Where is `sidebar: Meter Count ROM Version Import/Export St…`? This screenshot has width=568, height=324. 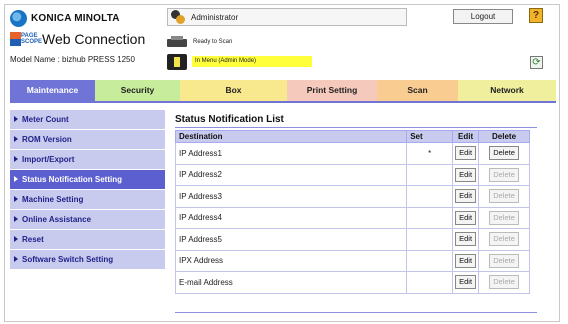 sidebar: Meter Count ROM Version Import/Export St… is located at coordinates (87, 190).